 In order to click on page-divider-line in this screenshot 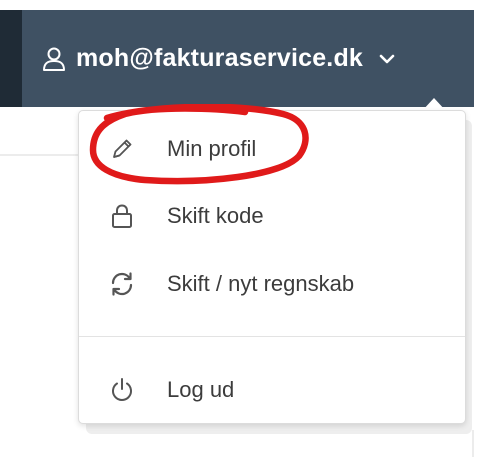, I will do `click(39, 155)`.